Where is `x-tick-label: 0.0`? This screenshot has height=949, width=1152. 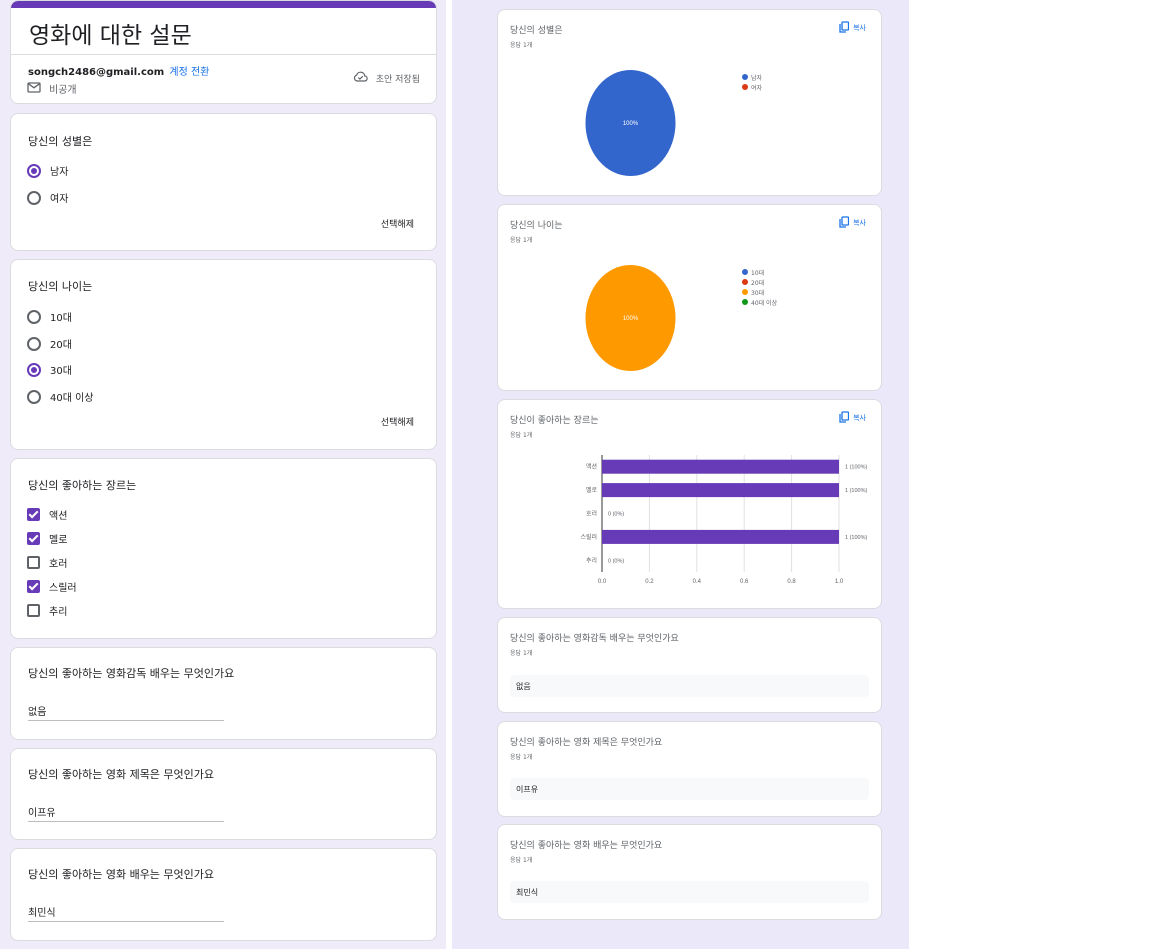 x-tick-label: 0.0 is located at coordinates (602, 582).